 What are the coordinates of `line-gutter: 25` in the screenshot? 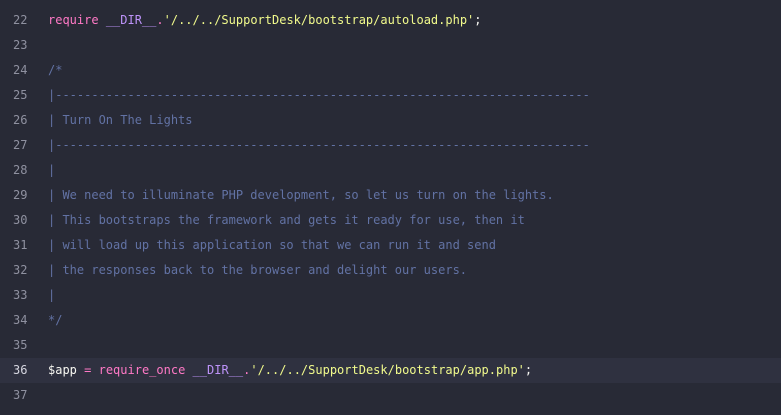 It's located at (20, 95).